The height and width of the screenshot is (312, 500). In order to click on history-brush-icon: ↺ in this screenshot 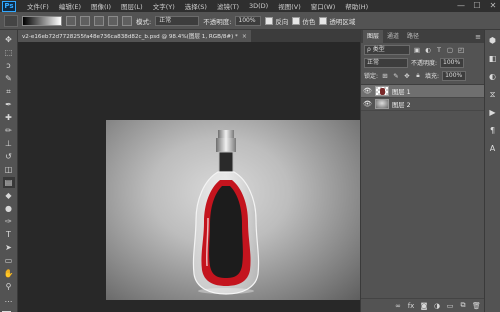, I will do `click(9, 156)`.